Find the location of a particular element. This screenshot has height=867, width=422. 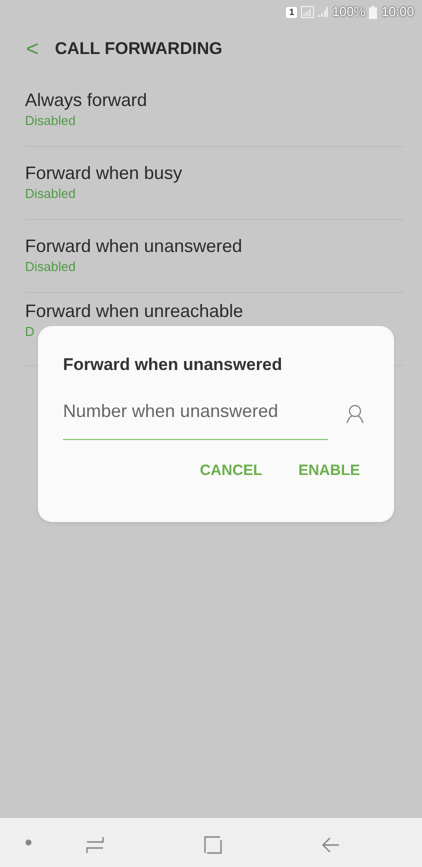

sim-icon: 1 is located at coordinates (292, 12).